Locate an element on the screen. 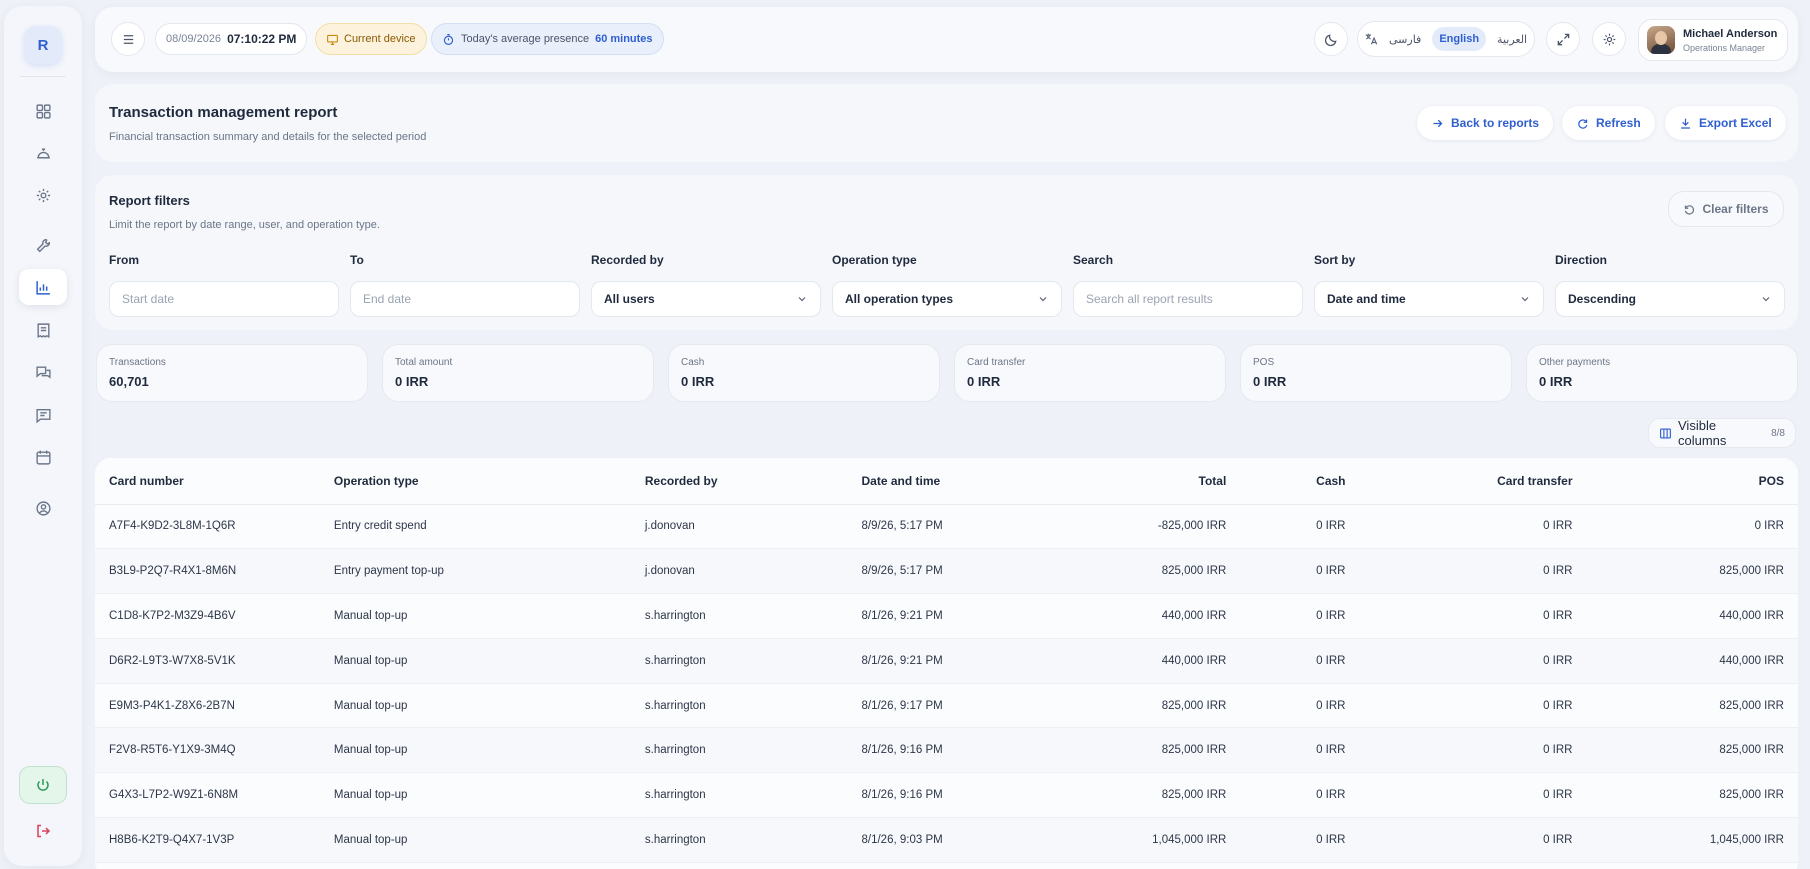  user-profile-card: Michael Anderson Operations Manager is located at coordinates (1713, 40).